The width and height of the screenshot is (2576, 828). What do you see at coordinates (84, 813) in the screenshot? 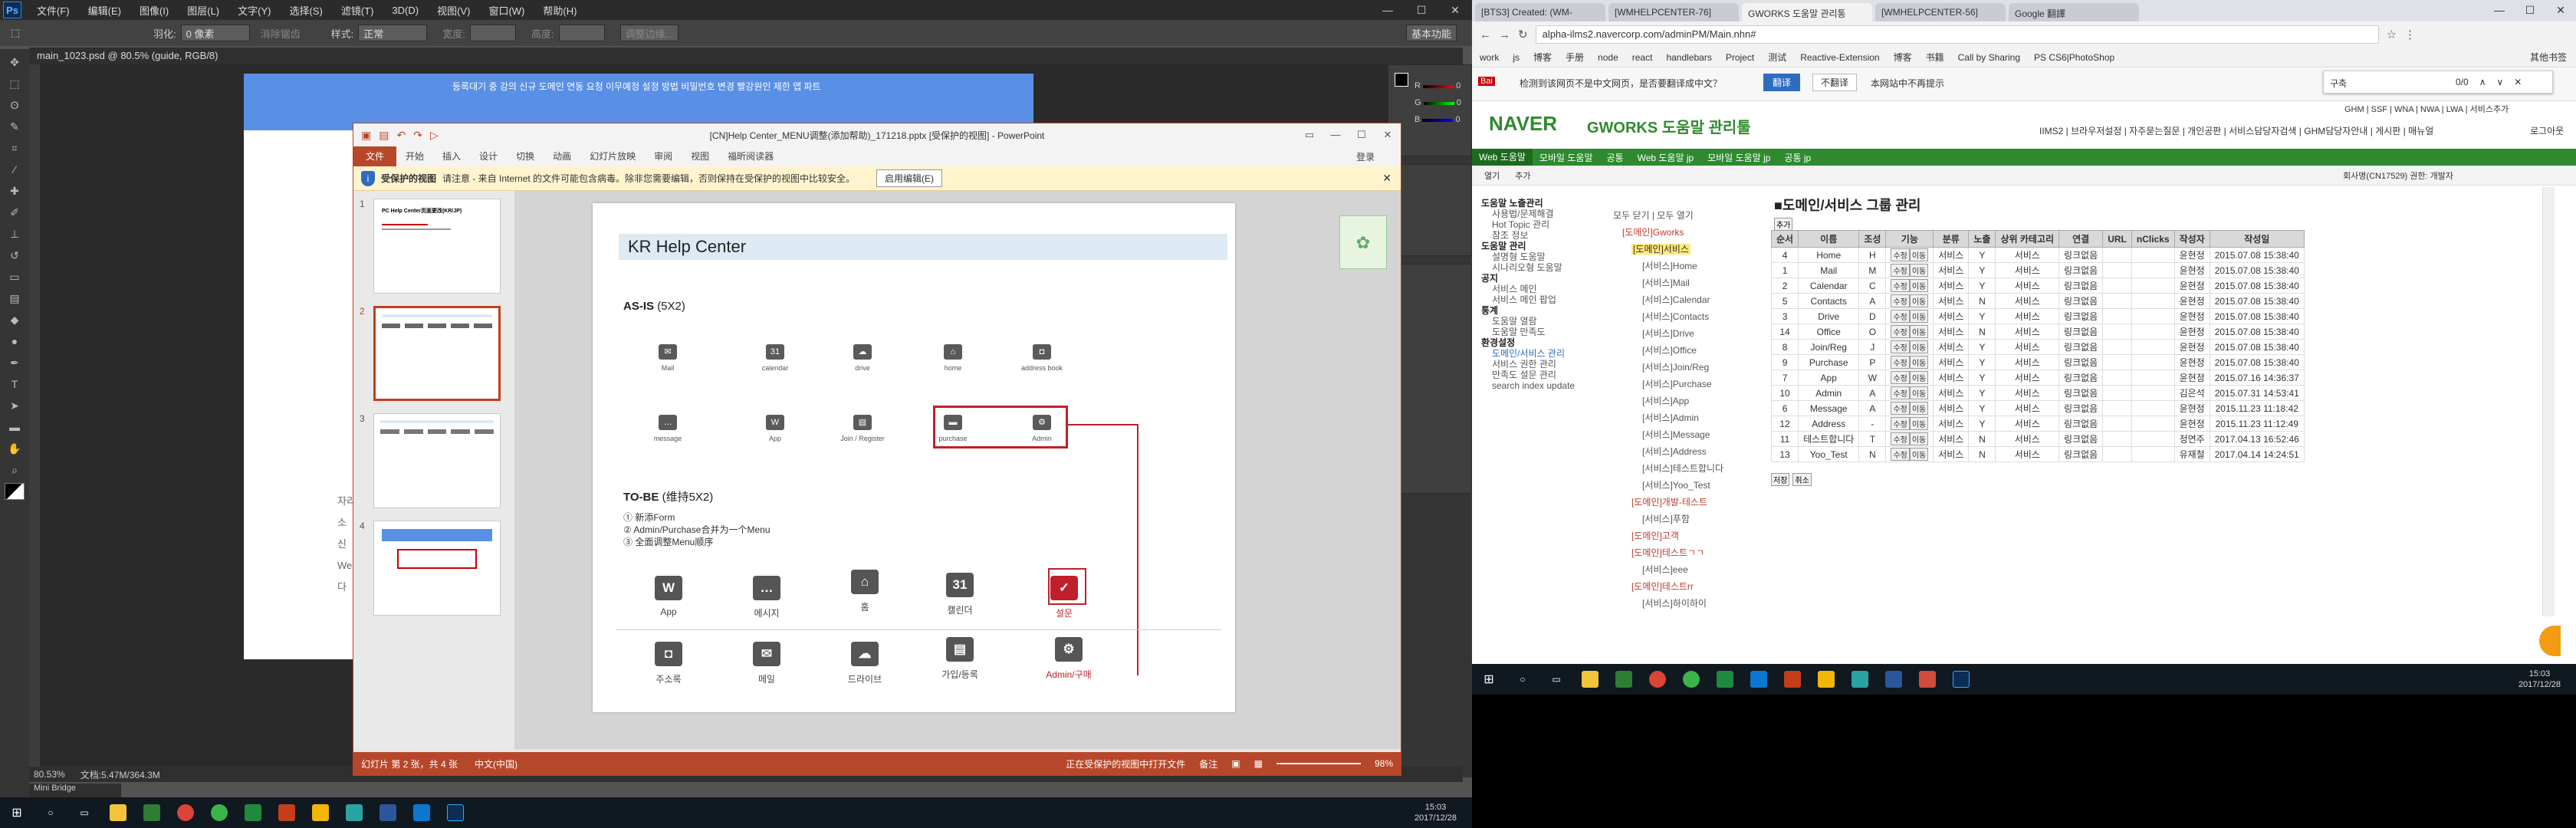
I see `task-view-icon: ▭` at bounding box center [84, 813].